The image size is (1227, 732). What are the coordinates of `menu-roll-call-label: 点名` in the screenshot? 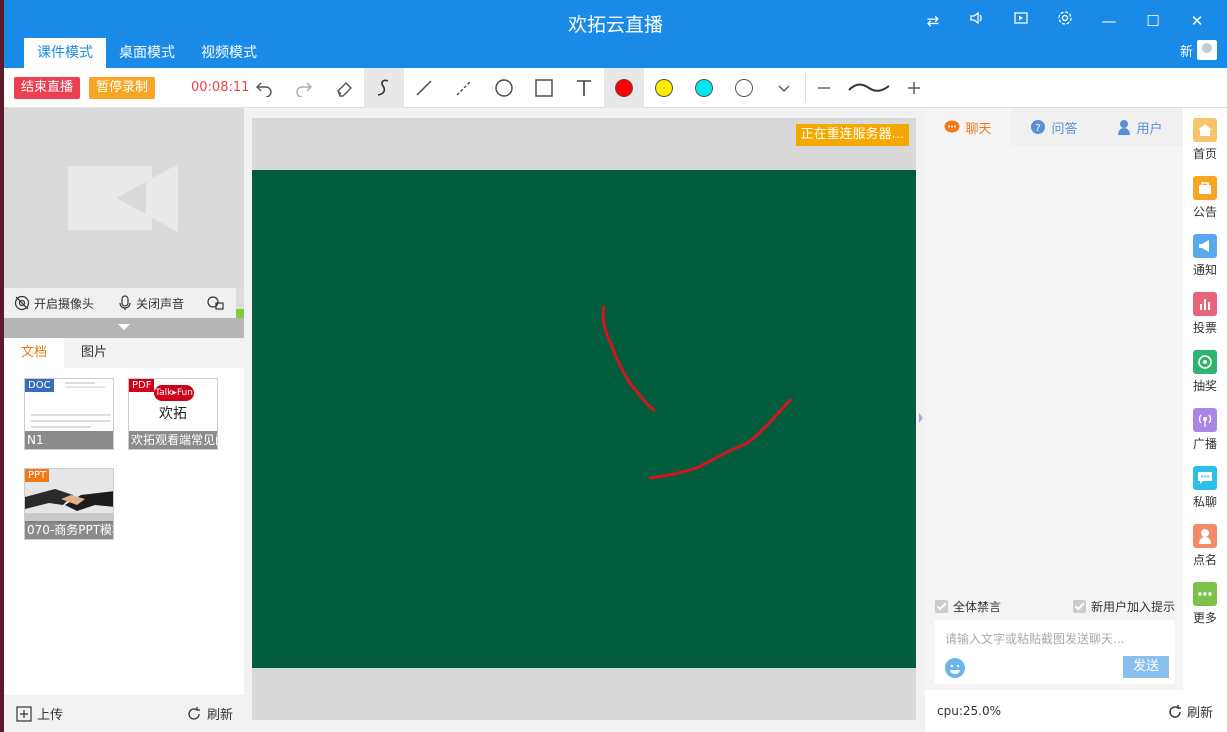 It's located at (1204, 560).